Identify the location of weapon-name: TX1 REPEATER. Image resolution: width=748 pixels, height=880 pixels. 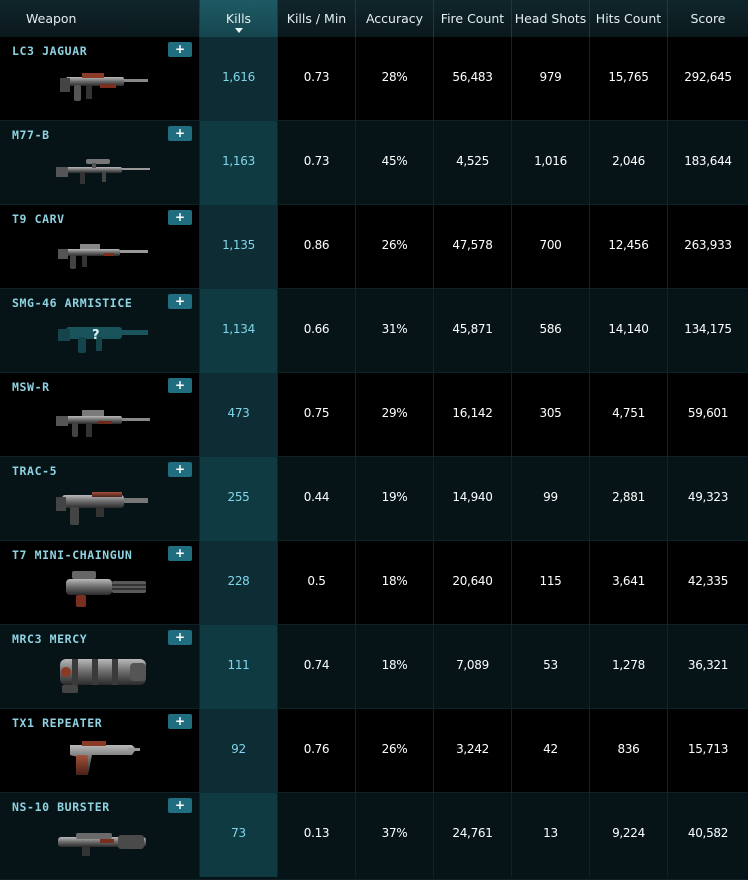
(57, 723).